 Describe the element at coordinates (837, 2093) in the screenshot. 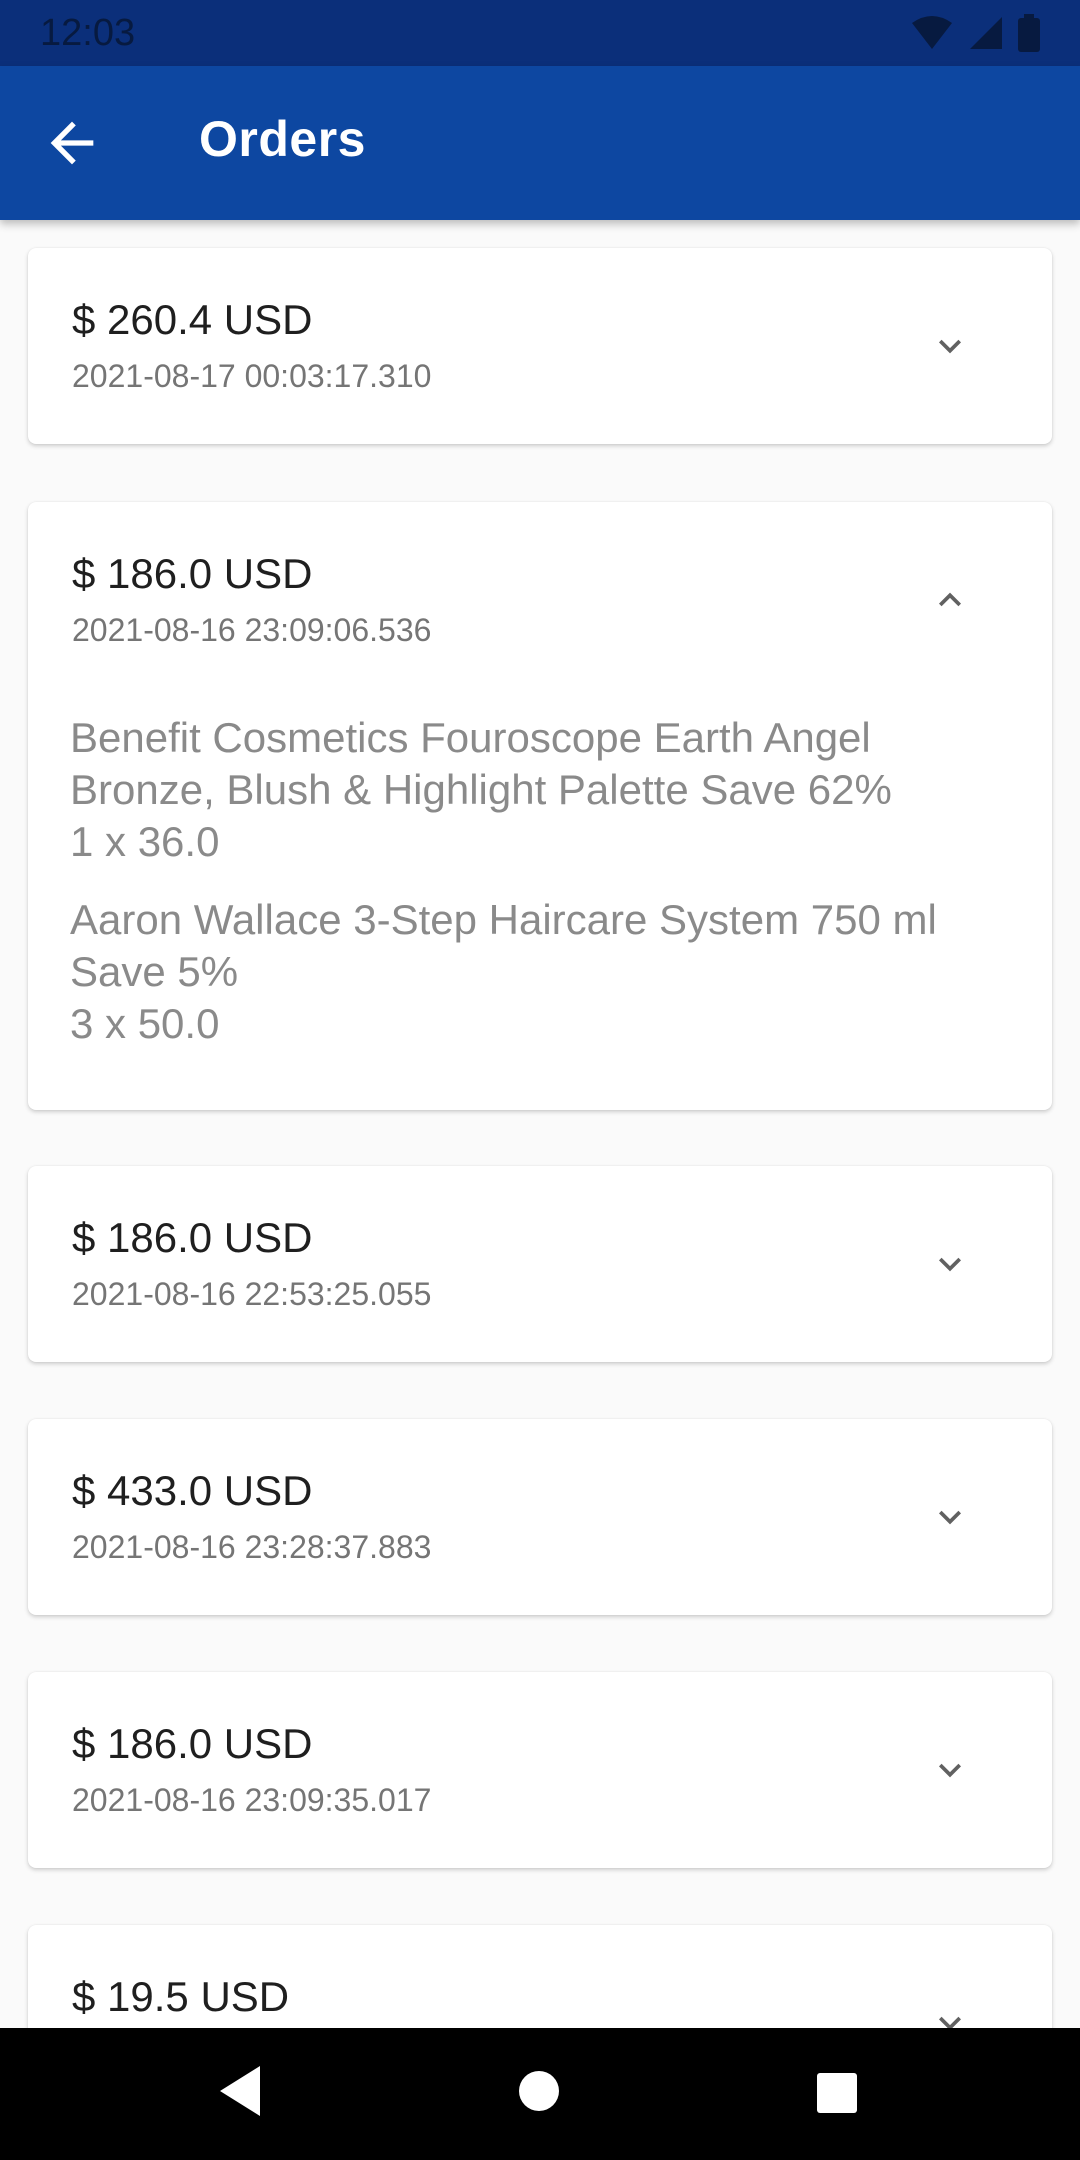

I see `square-recents-icon` at that location.